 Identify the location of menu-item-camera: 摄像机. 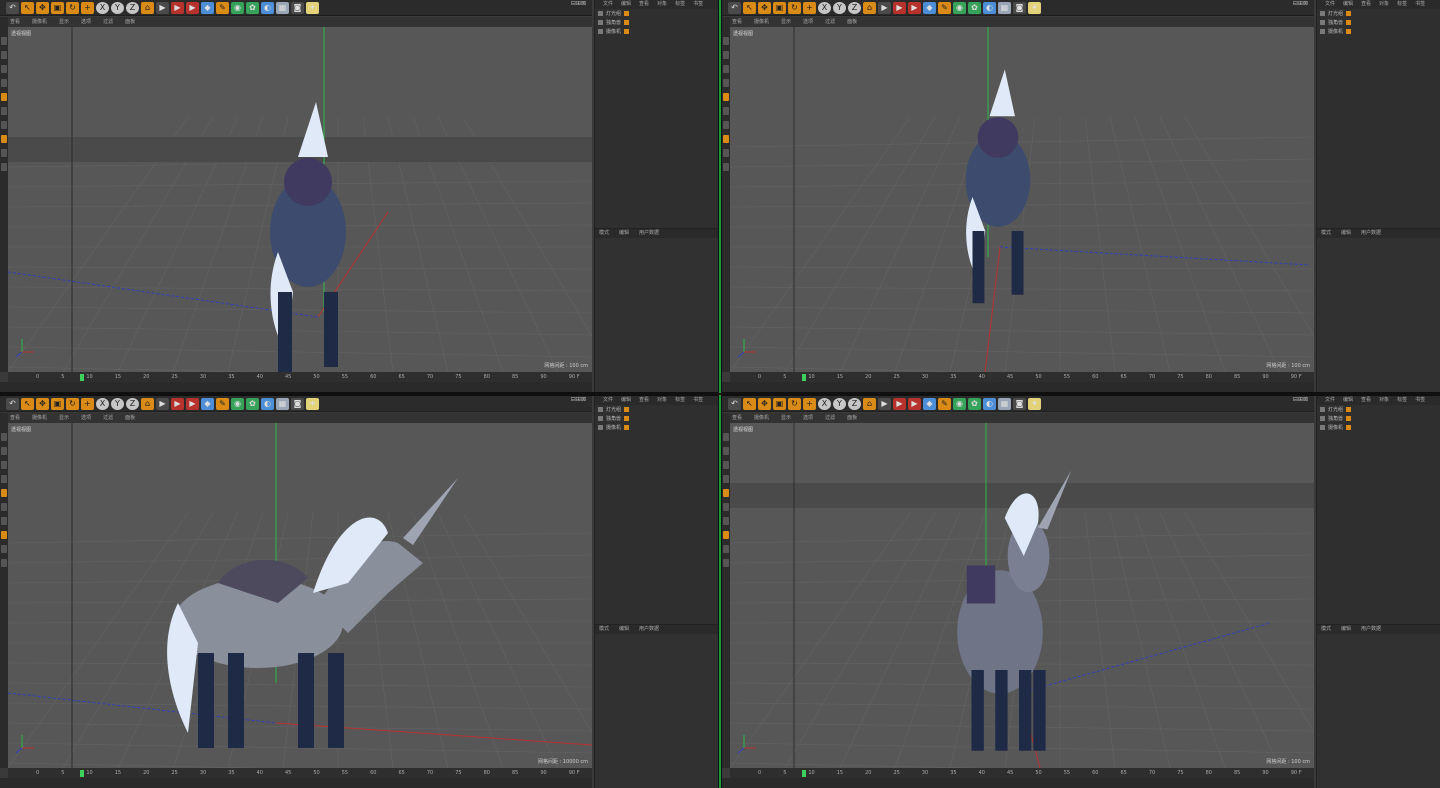
(761, 22).